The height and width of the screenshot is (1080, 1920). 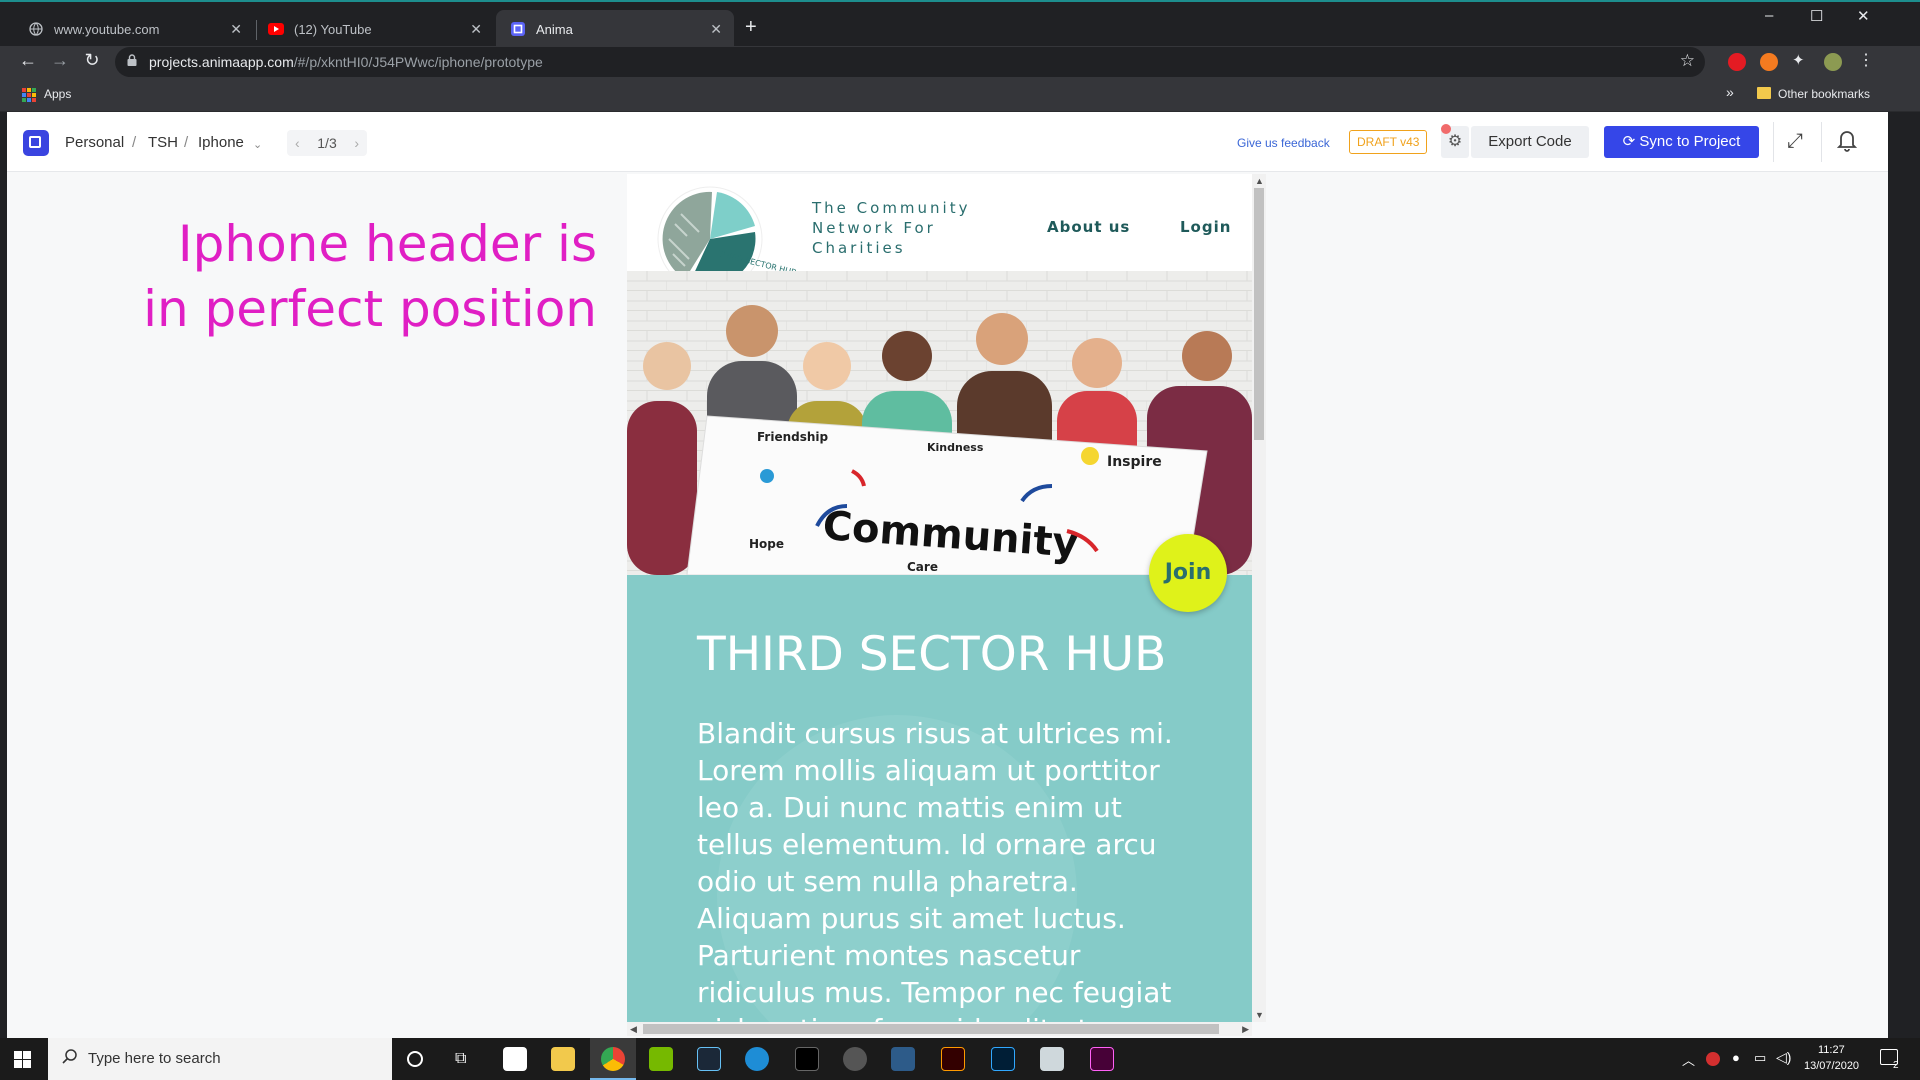 What do you see at coordinates (1530, 142) in the screenshot?
I see `export-code-button: Export Code` at bounding box center [1530, 142].